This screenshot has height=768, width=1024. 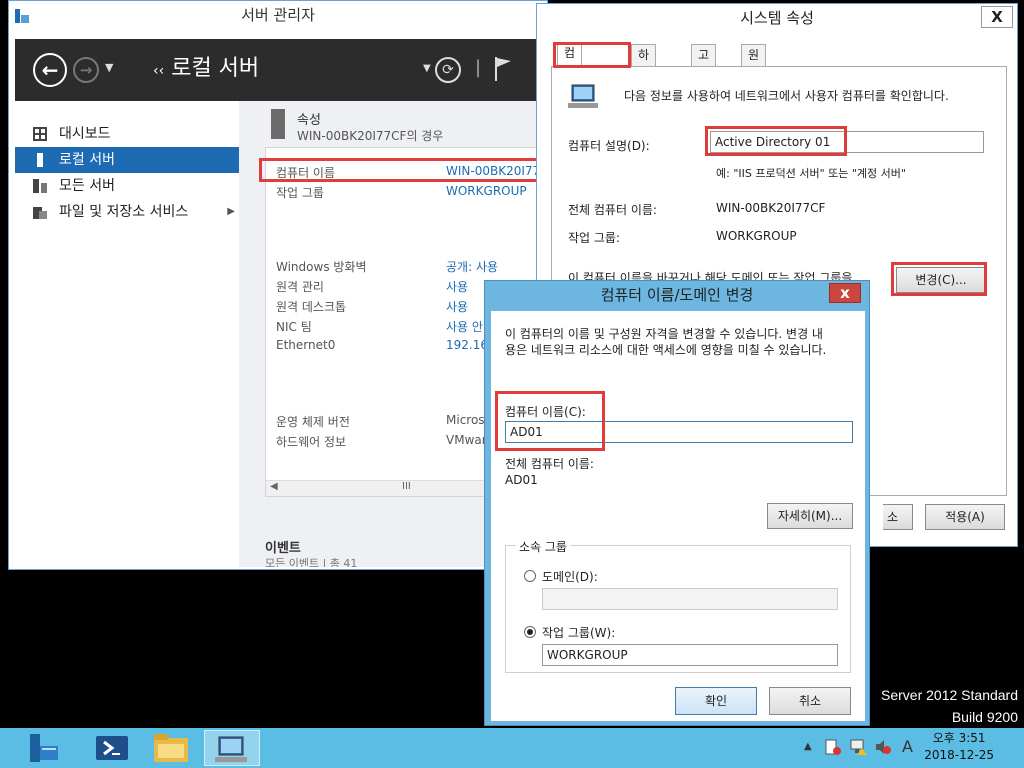 What do you see at coordinates (406, 486) in the screenshot?
I see `scroll-thumb-grip: III` at bounding box center [406, 486].